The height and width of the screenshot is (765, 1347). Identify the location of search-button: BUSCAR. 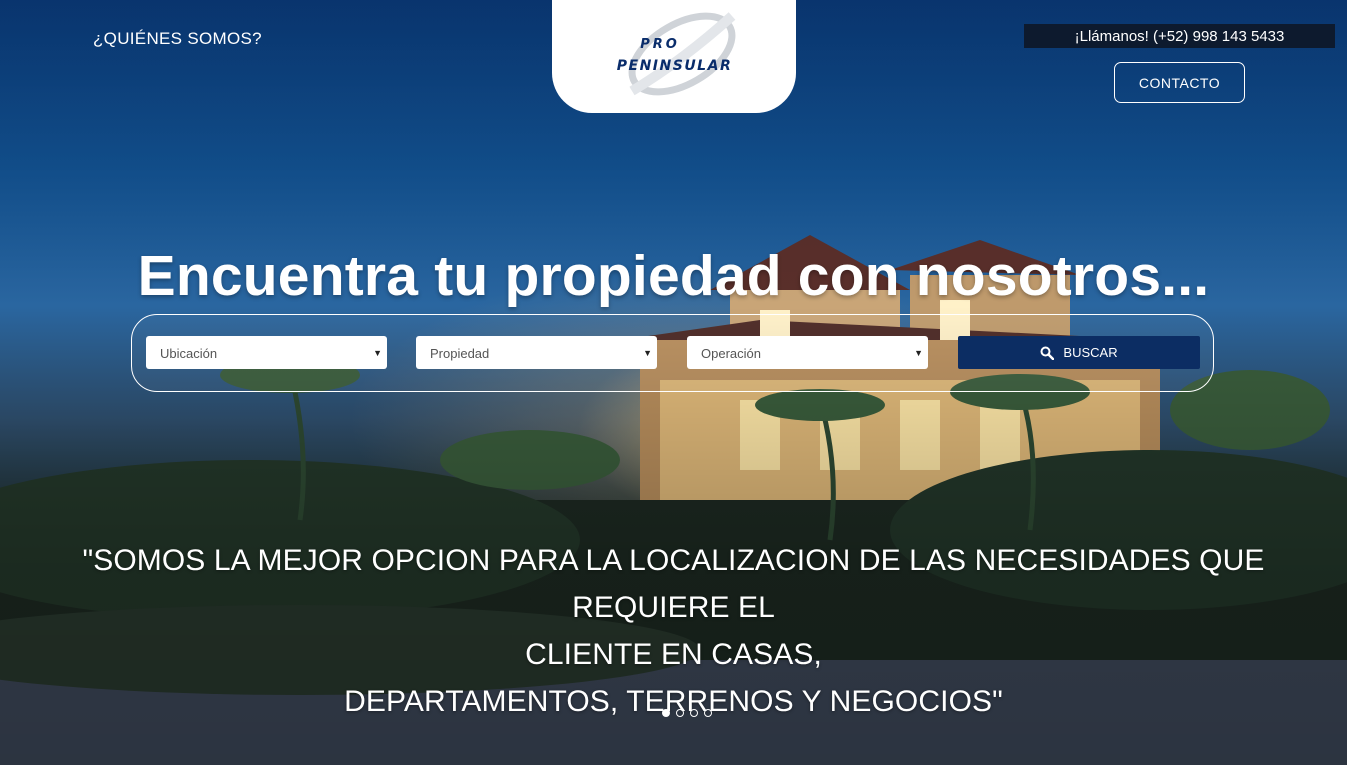
(1079, 352).